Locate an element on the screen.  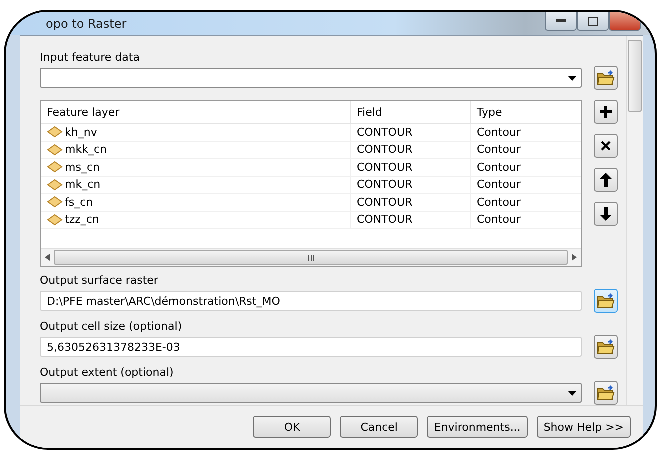
move-up-button is located at coordinates (606, 180).